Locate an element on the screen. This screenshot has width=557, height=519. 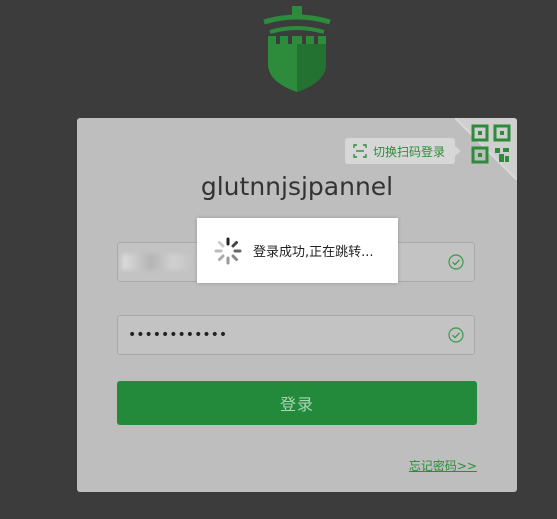
blurred-username is located at coordinates (158, 262).